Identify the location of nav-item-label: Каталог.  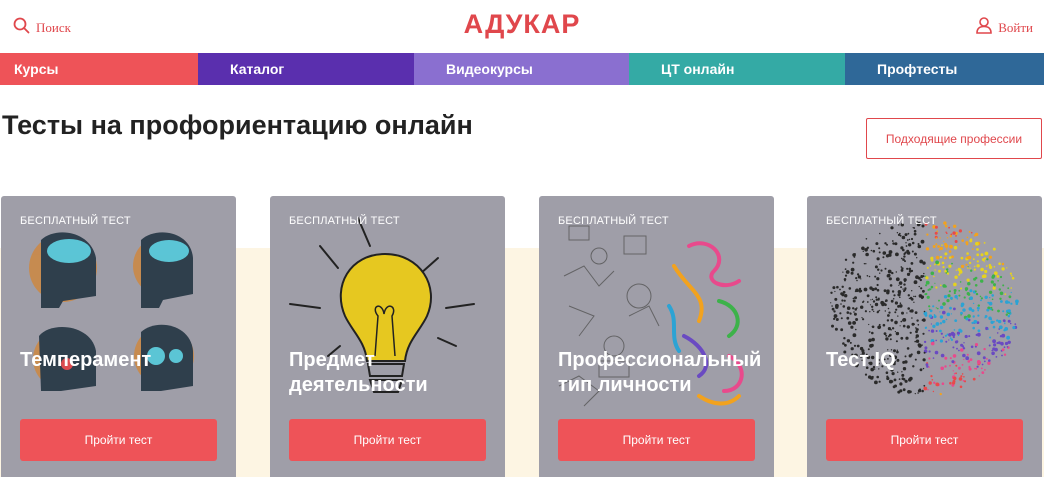
(257, 69).